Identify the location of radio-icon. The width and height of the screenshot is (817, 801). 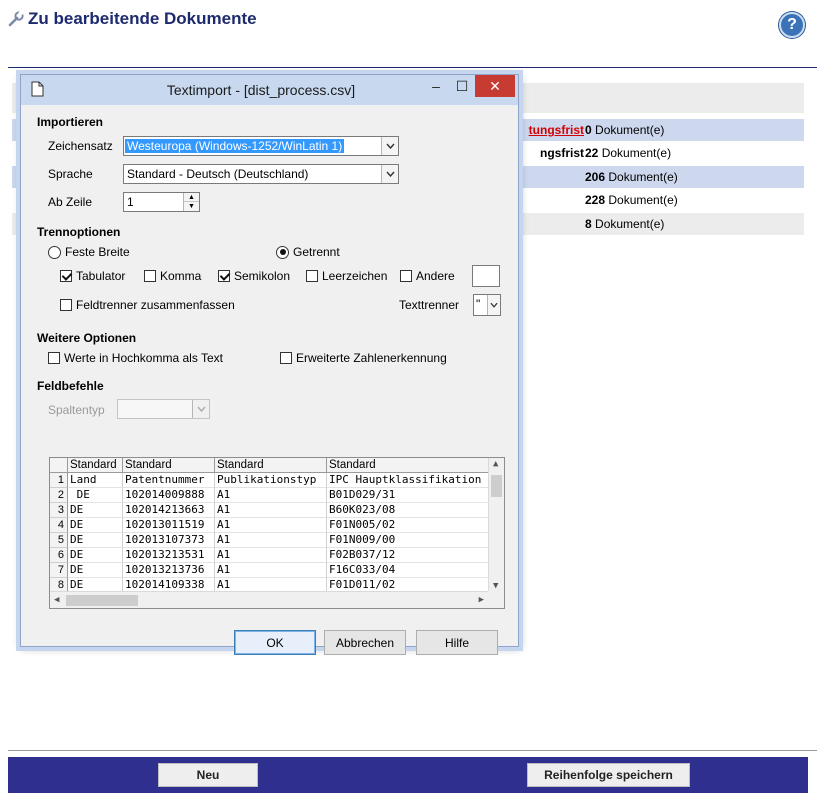
(54, 252).